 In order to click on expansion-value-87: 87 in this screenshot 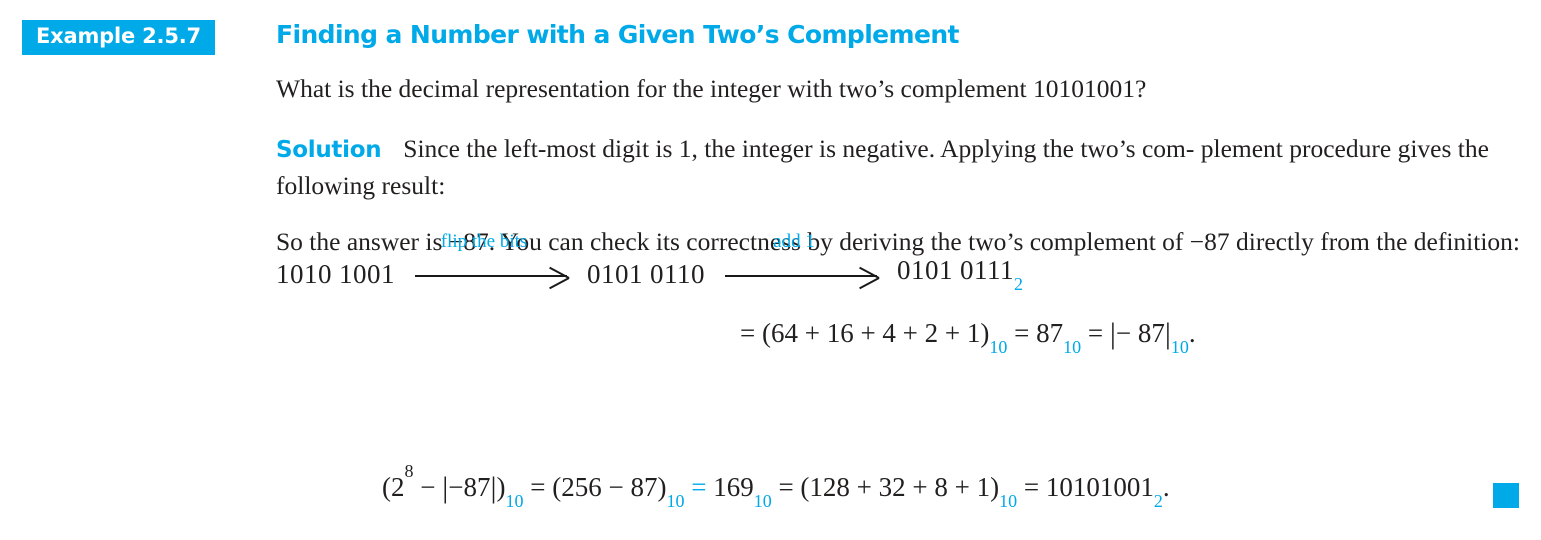, I will do `click(1050, 333)`.